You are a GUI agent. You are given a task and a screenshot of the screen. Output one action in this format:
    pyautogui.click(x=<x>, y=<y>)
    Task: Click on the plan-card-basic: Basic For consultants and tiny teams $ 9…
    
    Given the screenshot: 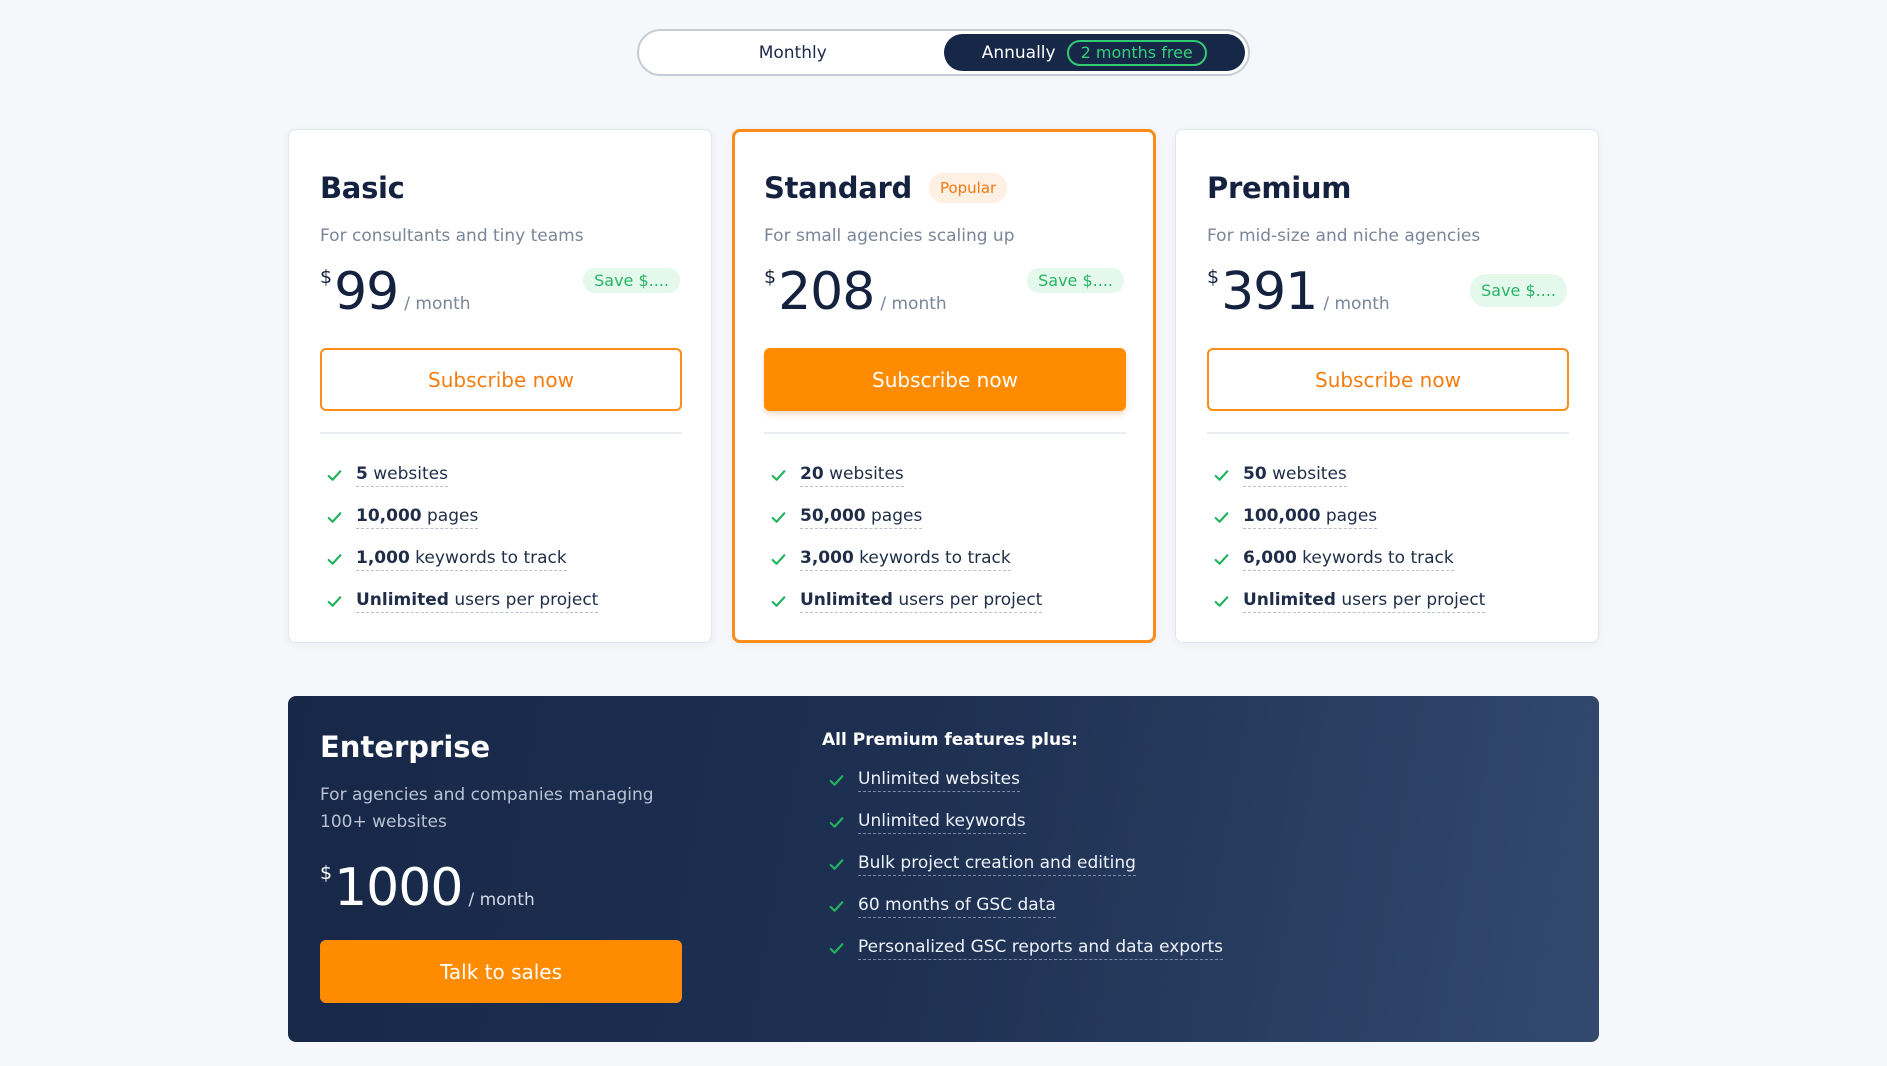 What is the action you would take?
    pyautogui.click(x=500, y=386)
    